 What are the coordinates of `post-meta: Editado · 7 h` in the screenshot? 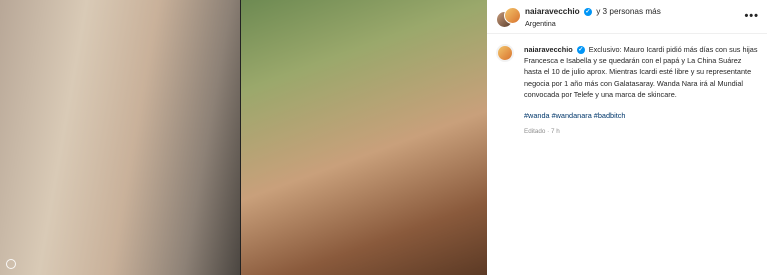 It's located at (641, 131).